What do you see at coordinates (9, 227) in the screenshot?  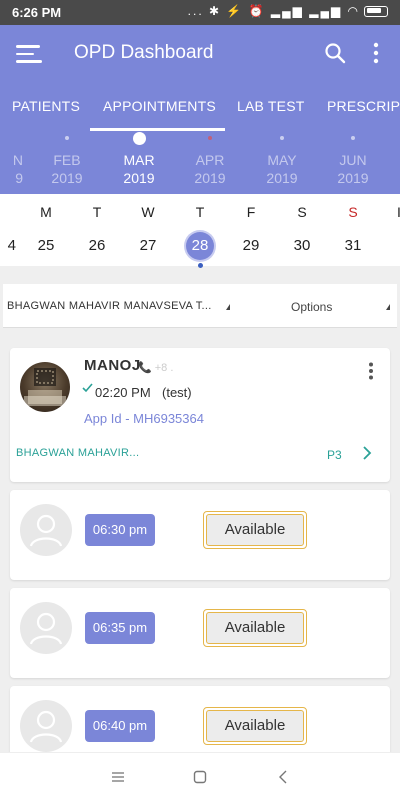 I see `day-item: 4` at bounding box center [9, 227].